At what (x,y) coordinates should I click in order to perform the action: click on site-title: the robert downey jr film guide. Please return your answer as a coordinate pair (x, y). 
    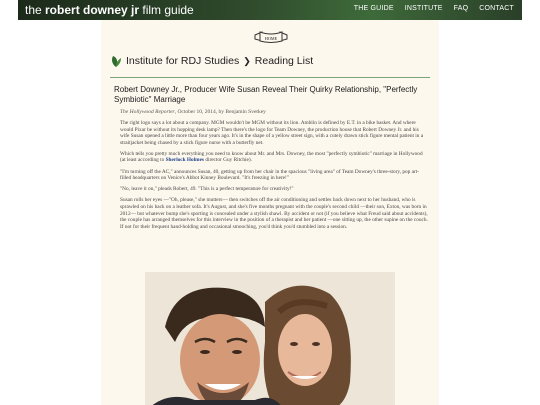
    Looking at the image, I should click on (109, 10).